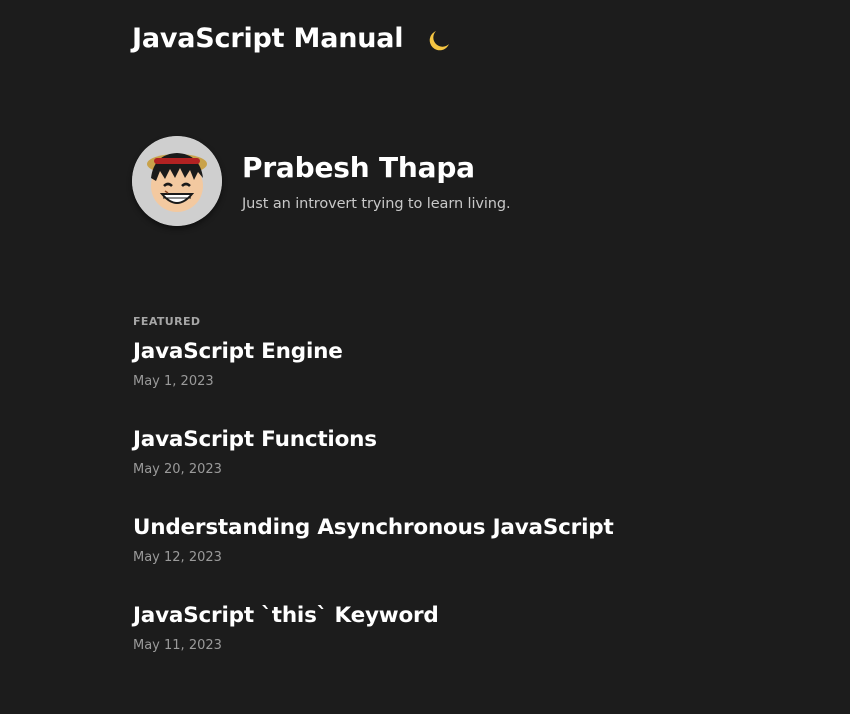 This screenshot has width=850, height=714. Describe the element at coordinates (177, 557) in the screenshot. I see `post-date: May 12, 2023` at that location.